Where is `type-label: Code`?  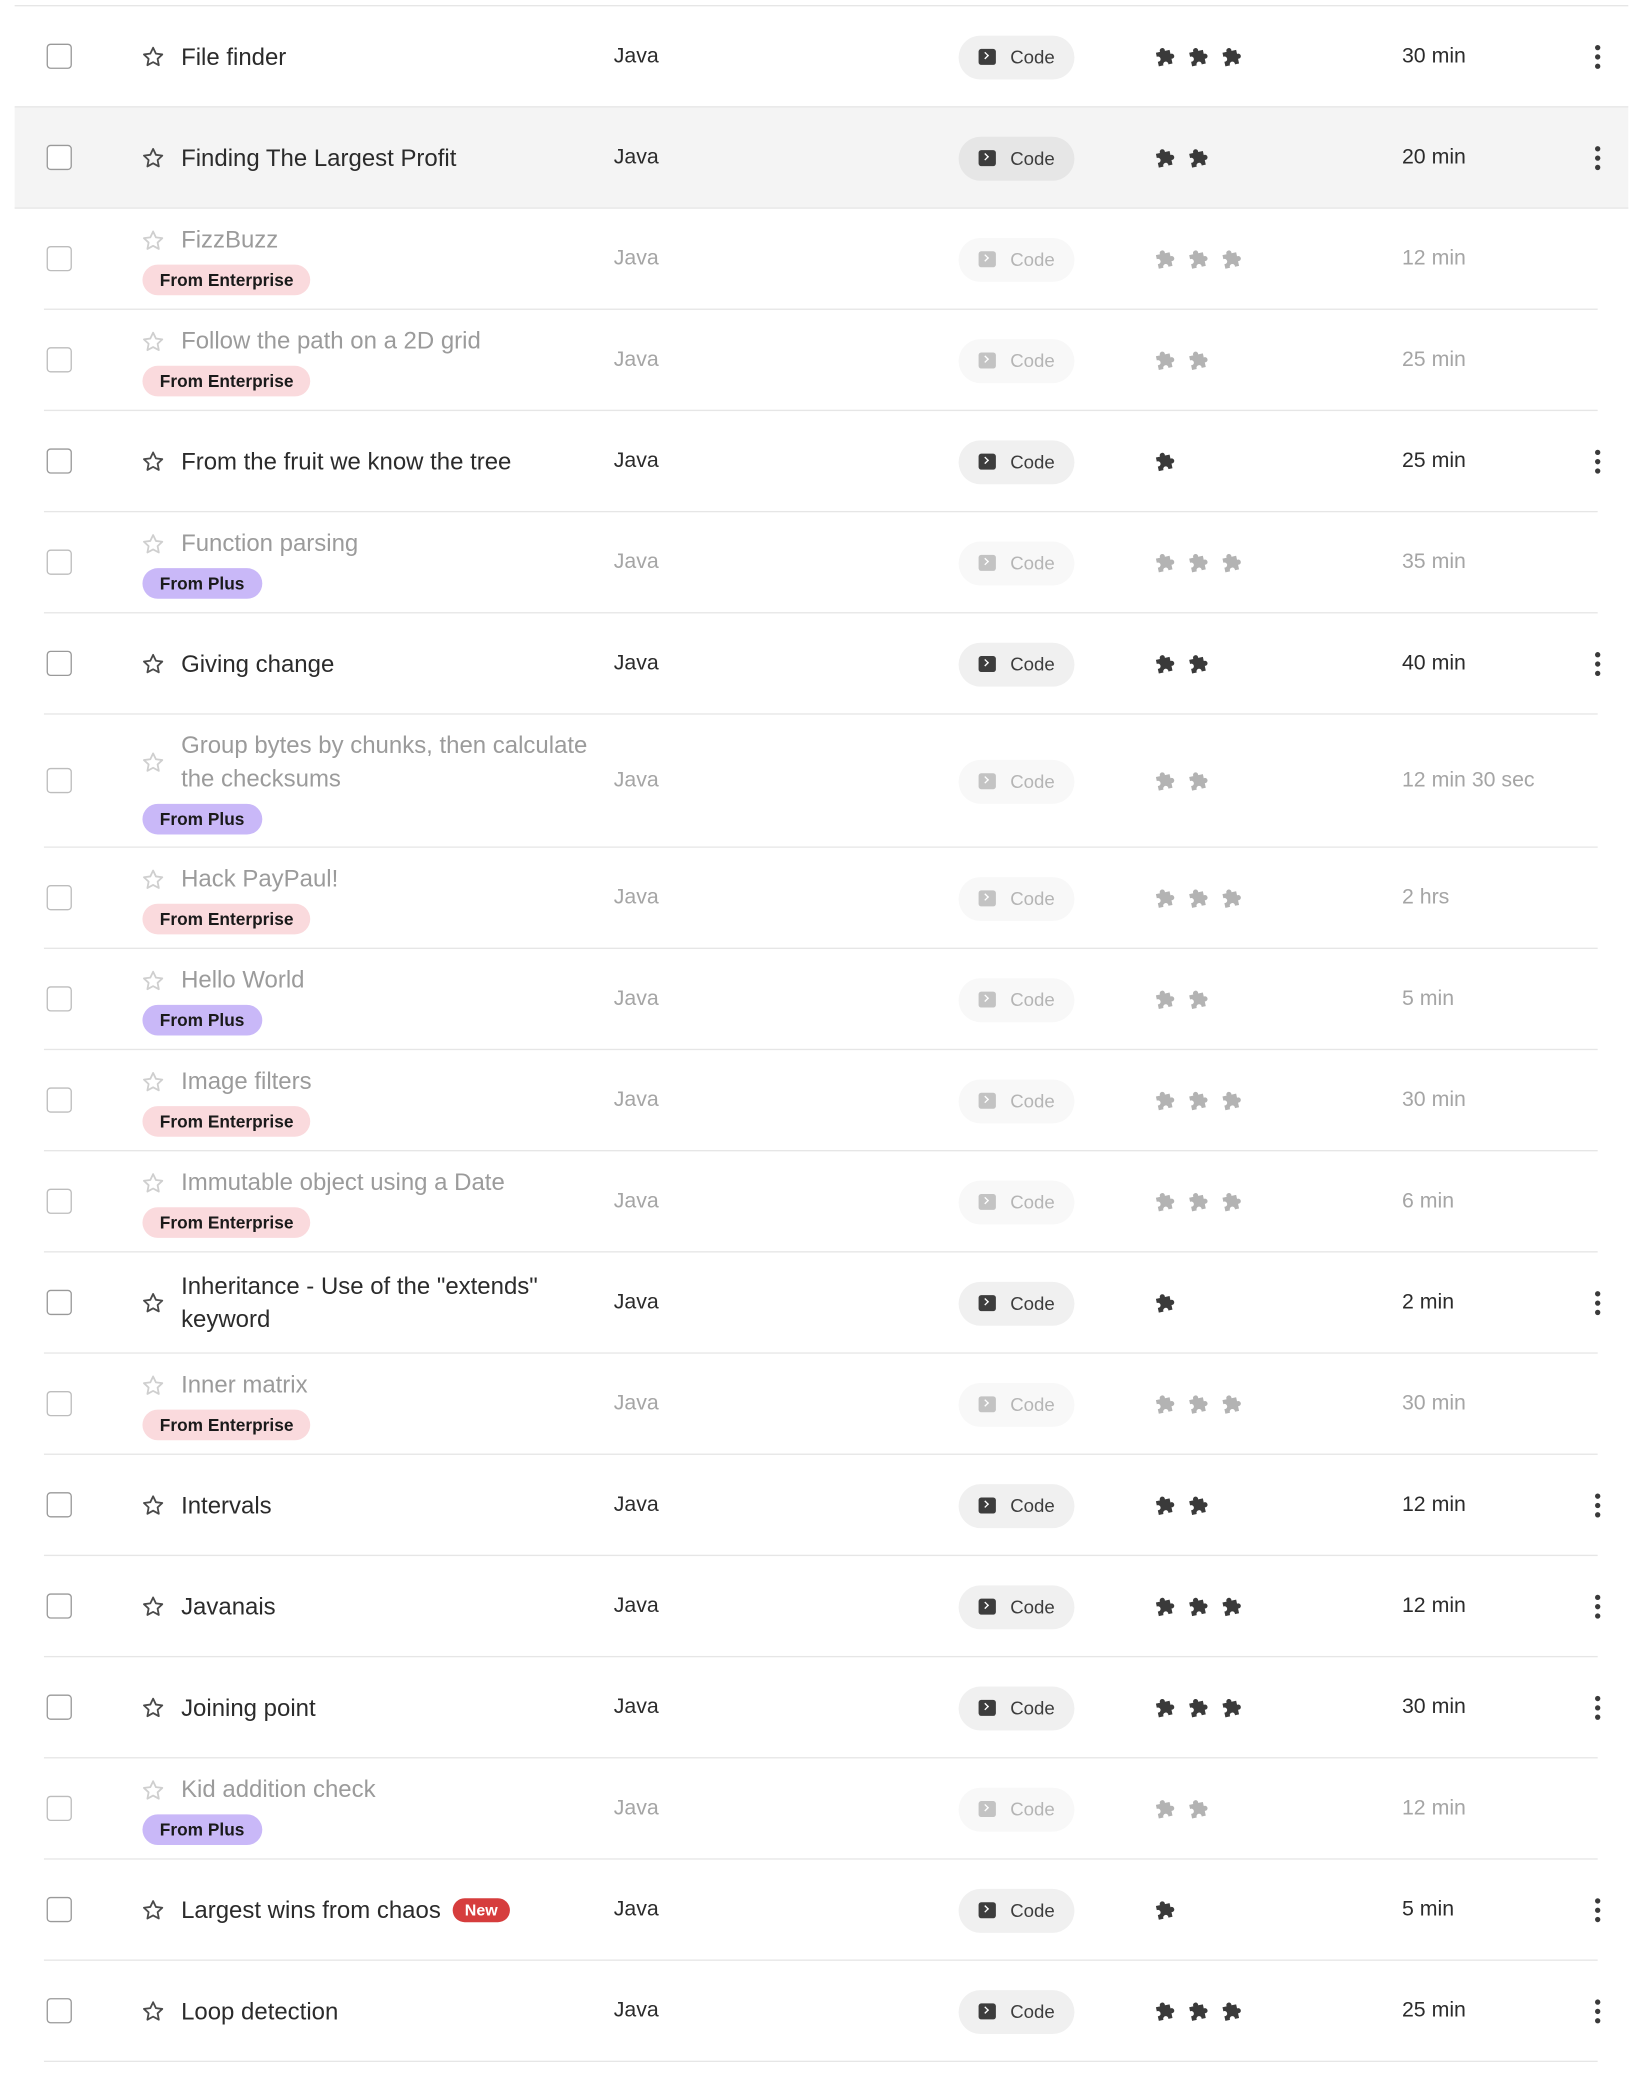
type-label: Code is located at coordinates (1032, 1809).